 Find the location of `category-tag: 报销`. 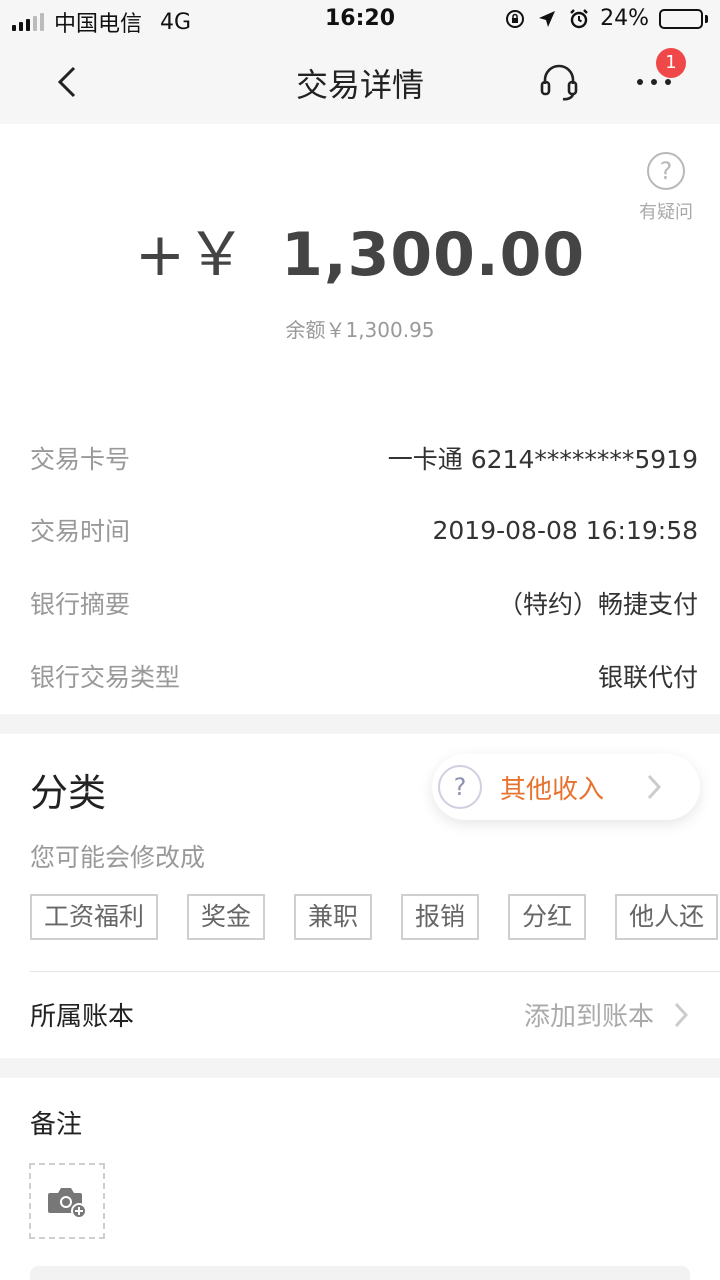

category-tag: 报销 is located at coordinates (440, 917).